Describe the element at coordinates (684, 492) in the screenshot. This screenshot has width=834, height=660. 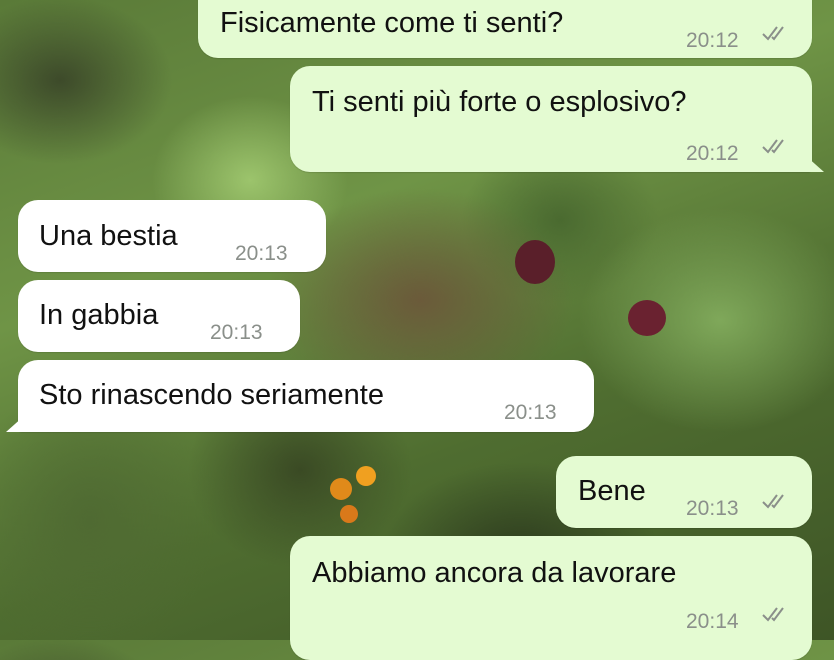
I see `message-bubble-outgoing: Bene 20:13` at that location.